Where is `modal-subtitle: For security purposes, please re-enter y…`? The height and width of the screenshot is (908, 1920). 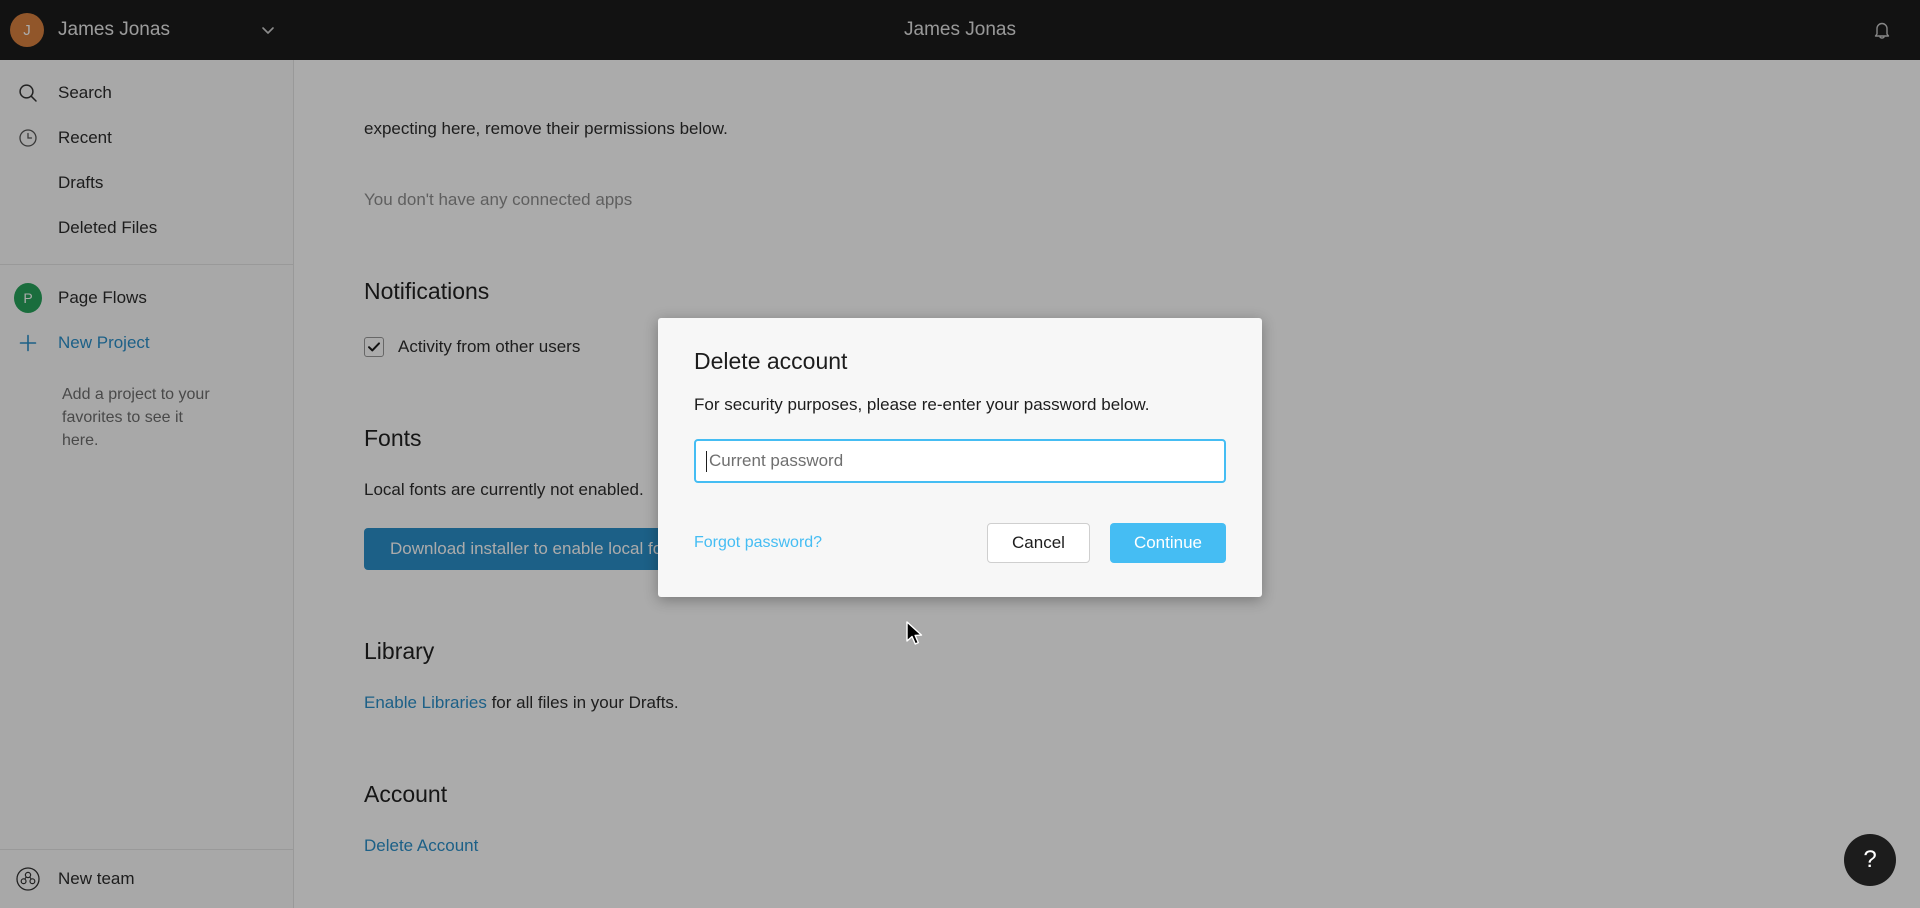 modal-subtitle: For security purposes, please re-enter y… is located at coordinates (922, 404).